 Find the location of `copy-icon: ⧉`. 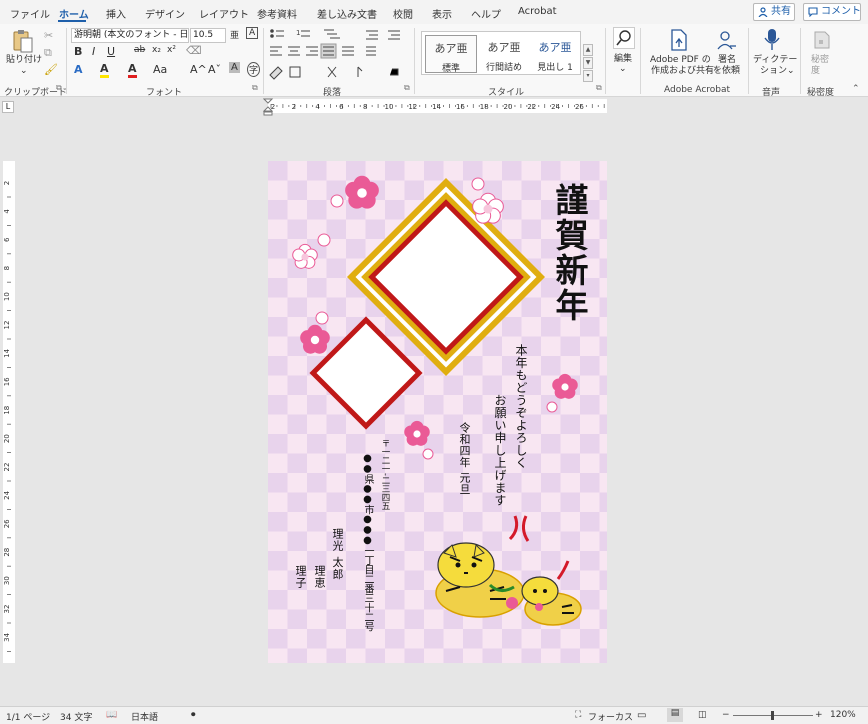

copy-icon: ⧉ is located at coordinates (48, 53).